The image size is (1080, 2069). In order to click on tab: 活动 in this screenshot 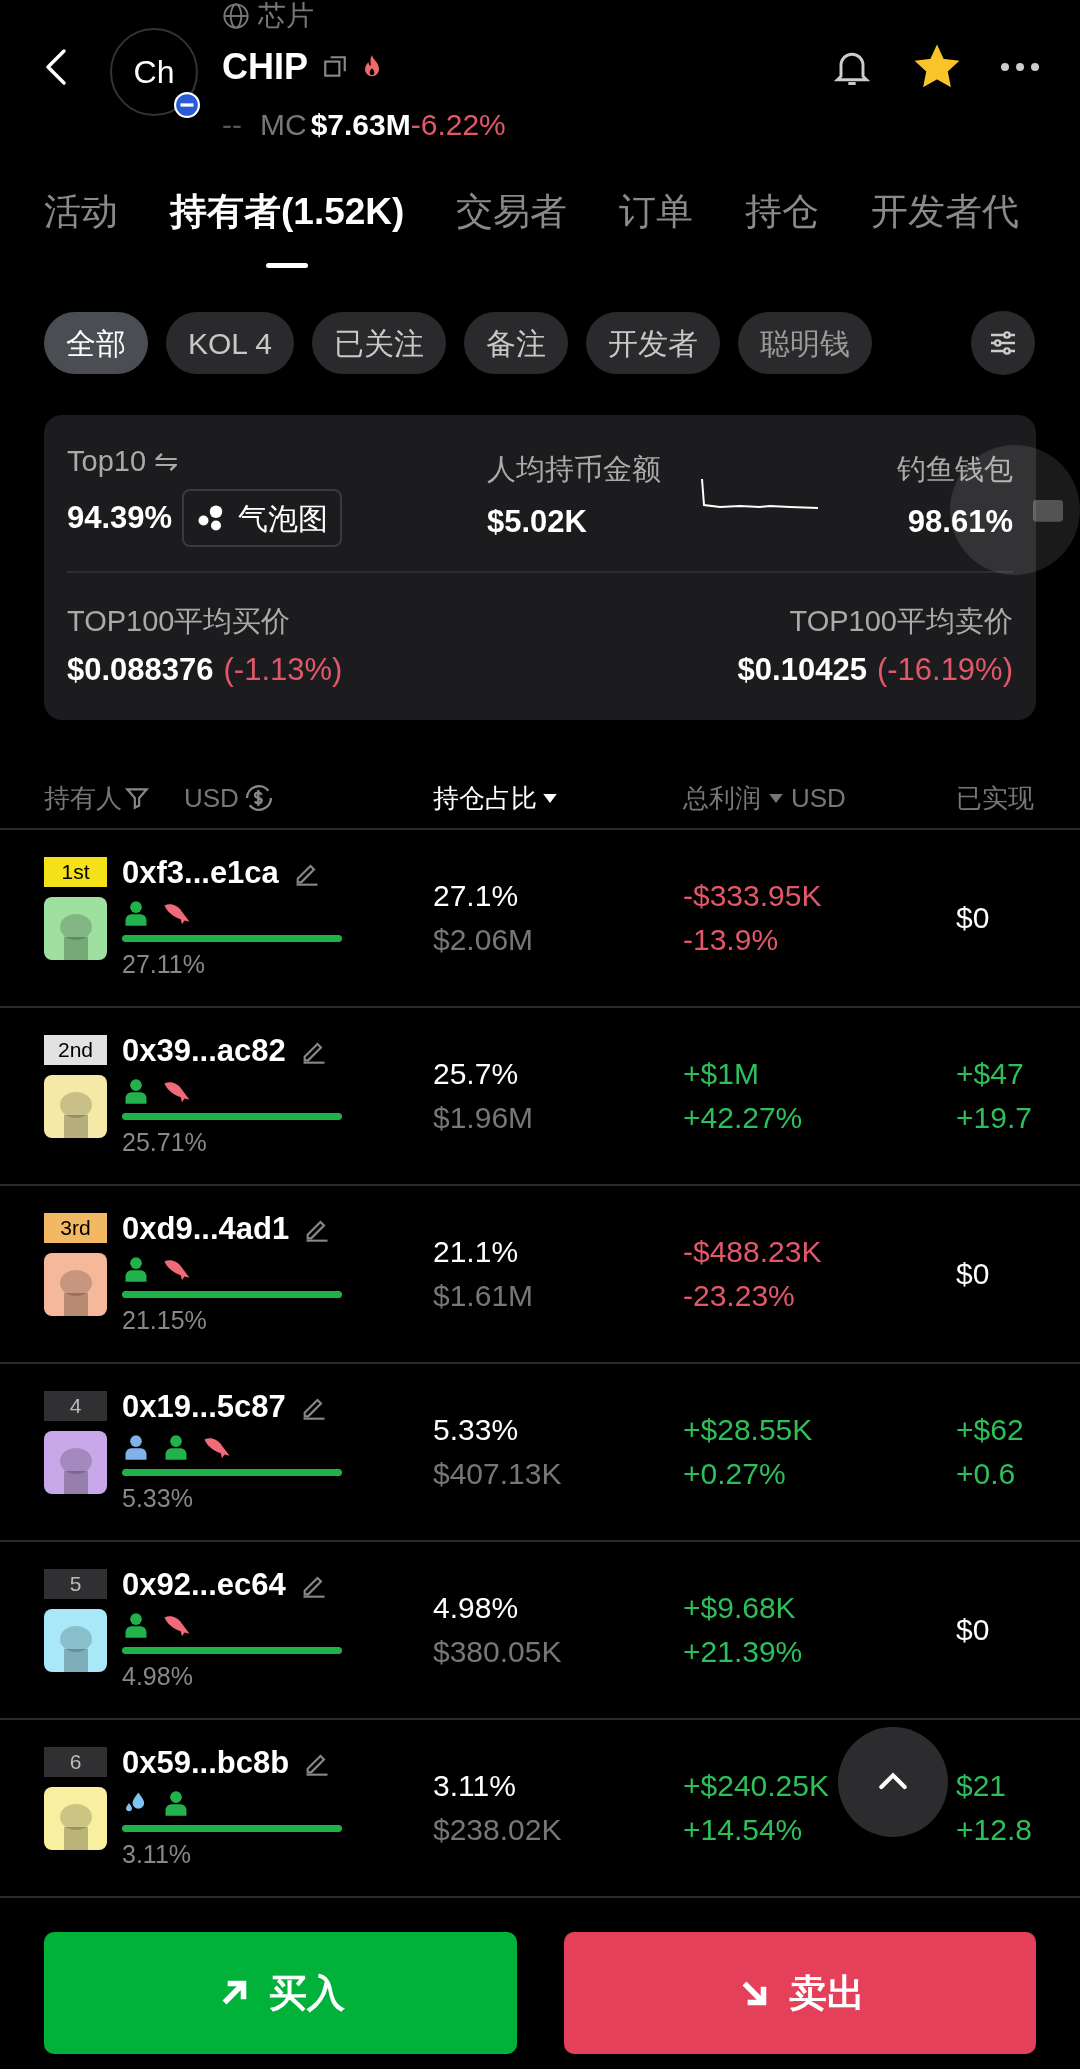, I will do `click(81, 229)`.